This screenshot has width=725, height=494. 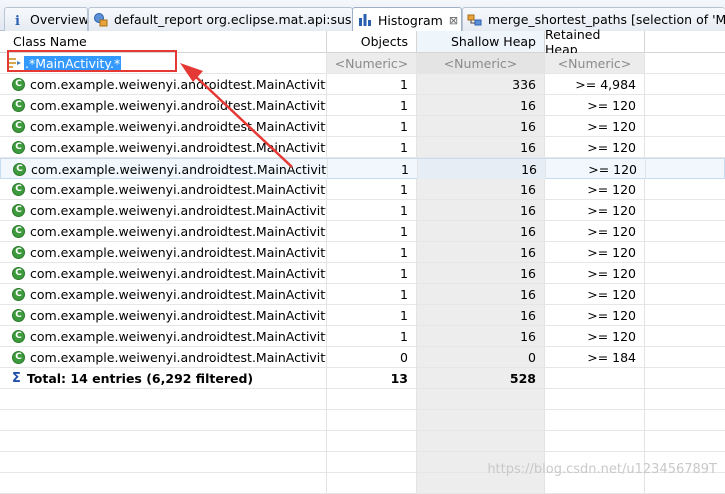 I want to click on total-label: Total: 14 entries (6,292 filtered), so click(x=140, y=378).